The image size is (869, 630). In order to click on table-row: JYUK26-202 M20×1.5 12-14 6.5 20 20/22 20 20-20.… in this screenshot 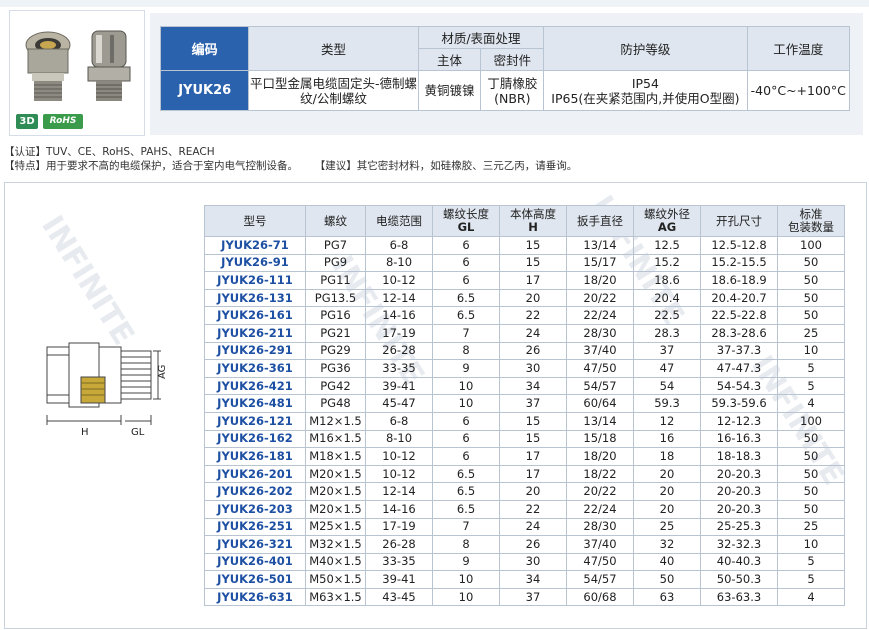, I will do `click(524, 491)`.